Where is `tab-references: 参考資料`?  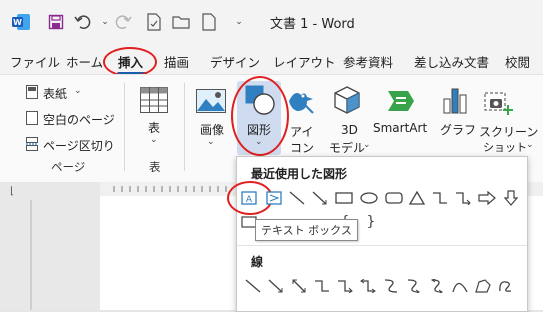
tab-references: 参考資料 is located at coordinates (368, 61).